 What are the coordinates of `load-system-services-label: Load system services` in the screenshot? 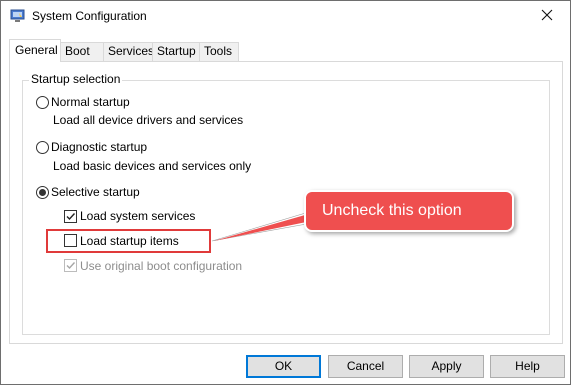 It's located at (137, 216).